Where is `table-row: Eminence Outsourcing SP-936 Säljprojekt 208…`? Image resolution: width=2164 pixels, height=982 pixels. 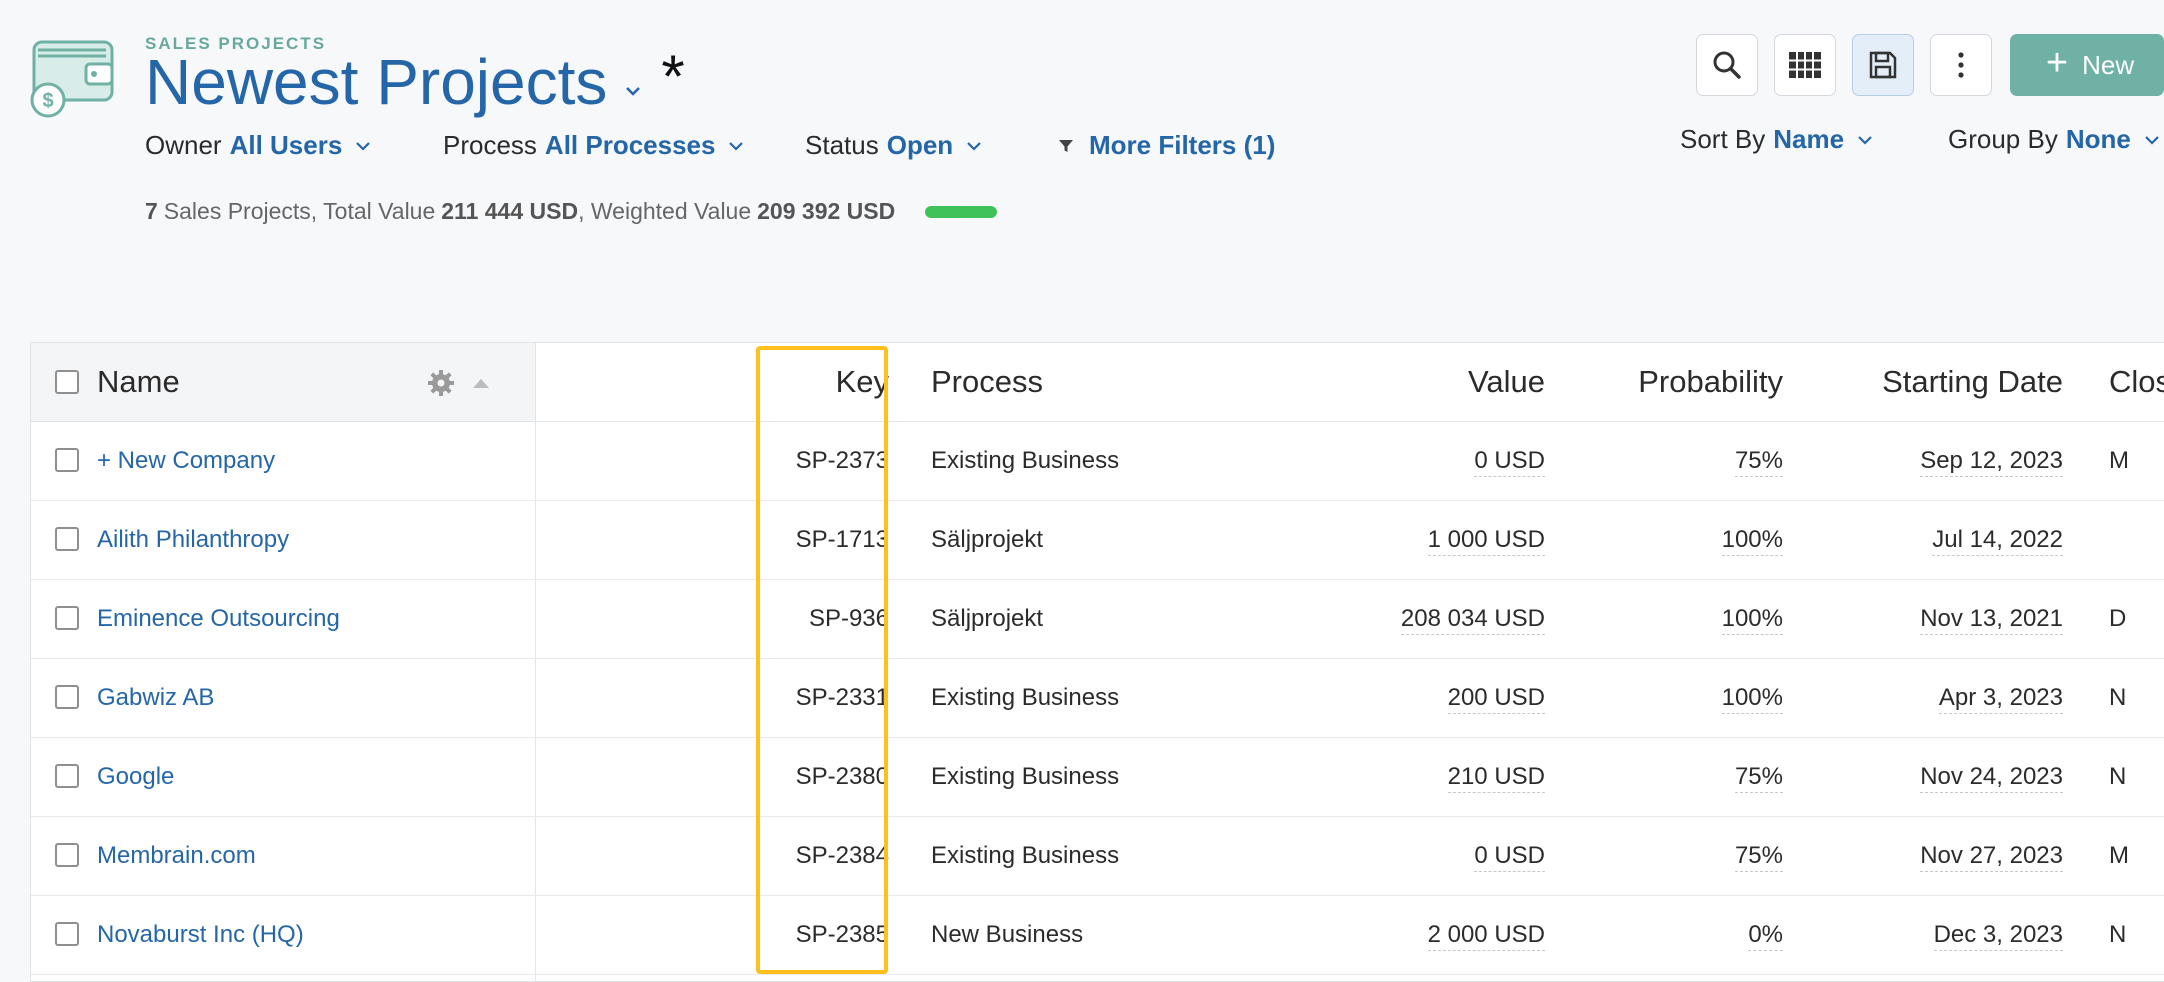
table-row: Eminence Outsourcing SP-936 Säljprojekt 208… is located at coordinates (1097, 619).